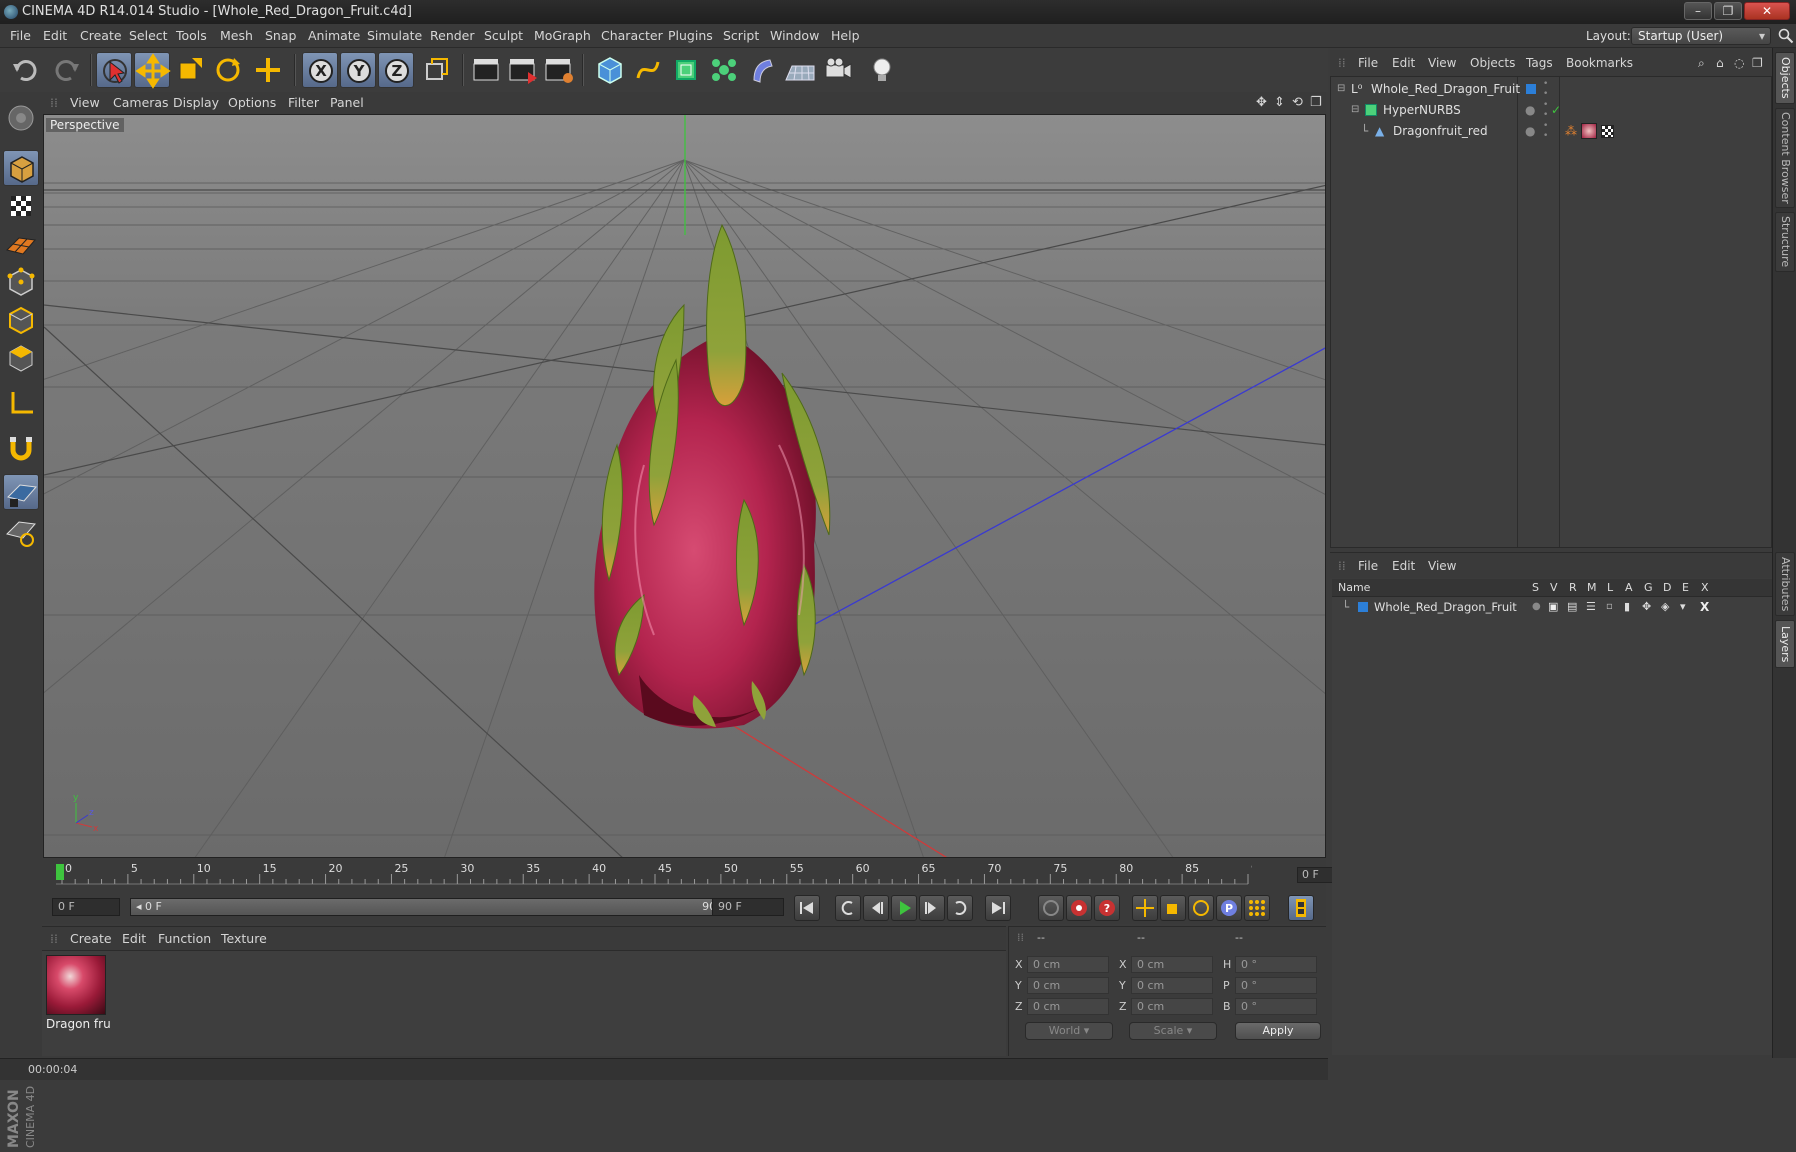  Describe the element at coordinates (55, 36) in the screenshot. I see `menu-edit: Edit` at that location.